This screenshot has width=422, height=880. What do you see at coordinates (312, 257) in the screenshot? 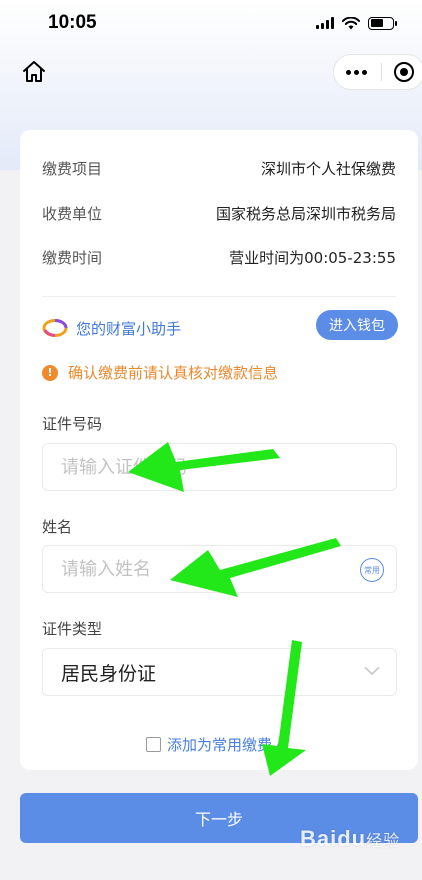
I see `info-value: 营业时间为00:05-23:55` at bounding box center [312, 257].